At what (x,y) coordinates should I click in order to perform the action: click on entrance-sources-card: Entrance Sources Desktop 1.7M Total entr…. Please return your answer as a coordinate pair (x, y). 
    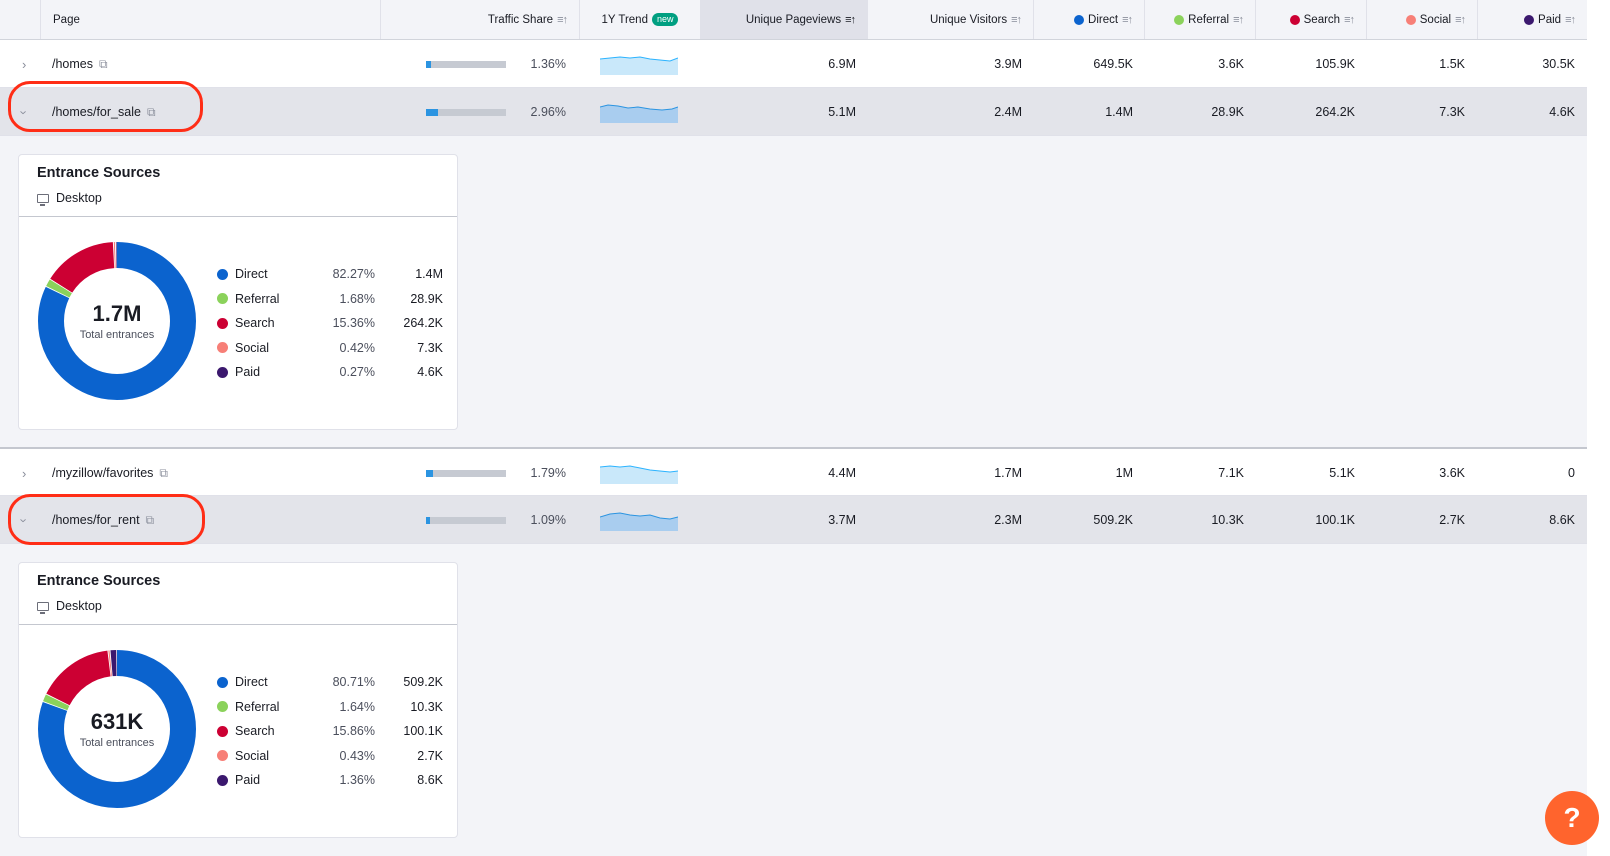
    Looking at the image, I should click on (238, 292).